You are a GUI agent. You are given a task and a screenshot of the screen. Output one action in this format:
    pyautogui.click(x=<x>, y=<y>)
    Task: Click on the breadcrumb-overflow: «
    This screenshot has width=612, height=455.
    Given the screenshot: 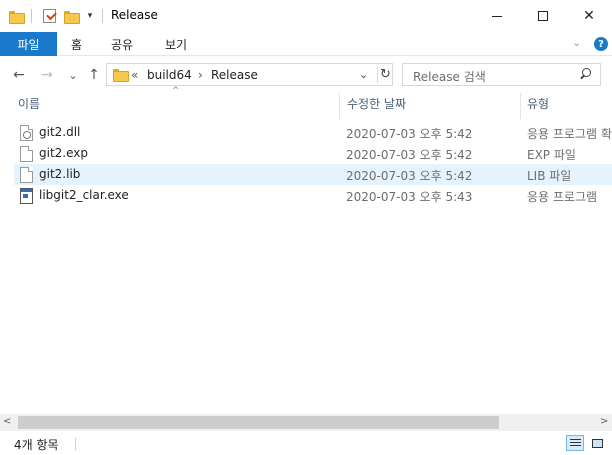 What is the action you would take?
    pyautogui.click(x=134, y=75)
    